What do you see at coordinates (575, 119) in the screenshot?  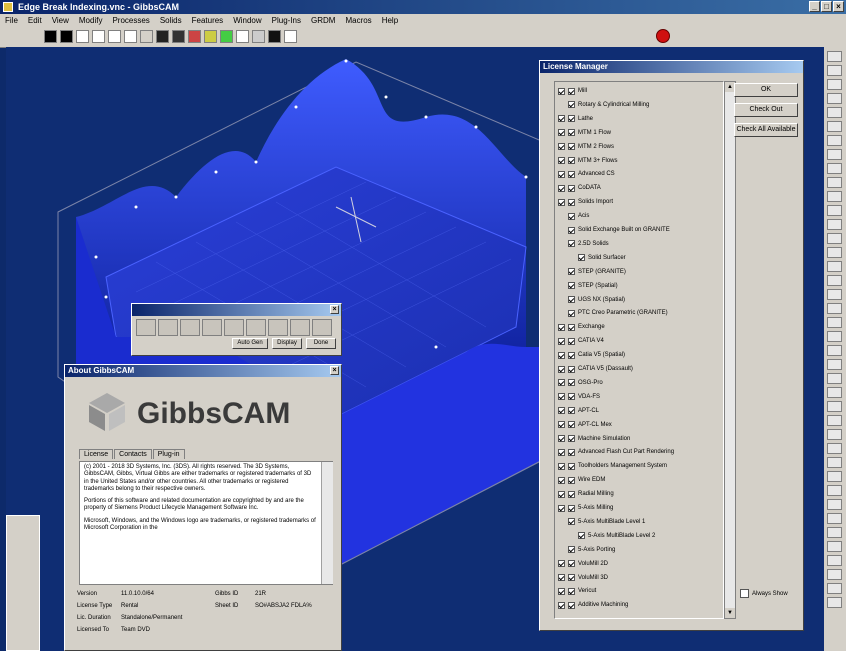 I see `module-item: Lathe` at bounding box center [575, 119].